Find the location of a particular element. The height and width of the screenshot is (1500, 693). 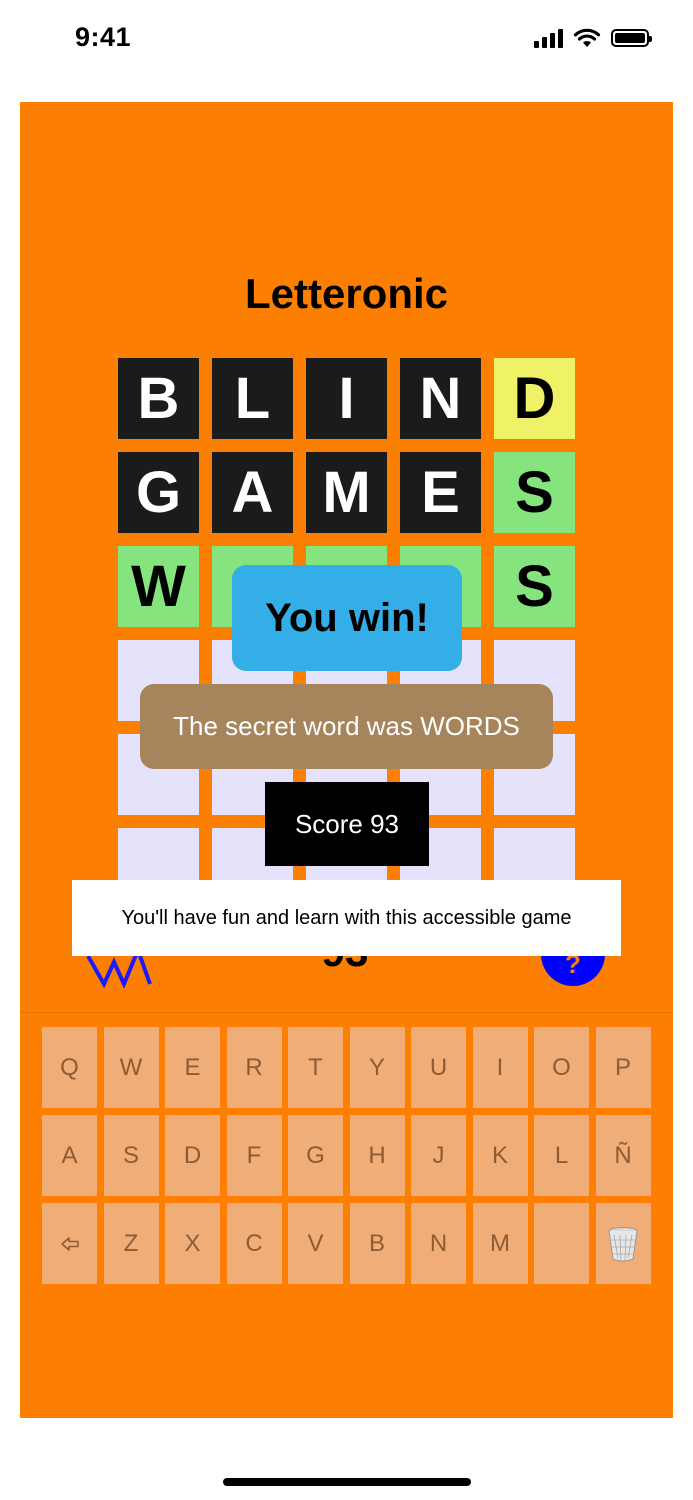

key-k: K is located at coordinates (500, 1155).